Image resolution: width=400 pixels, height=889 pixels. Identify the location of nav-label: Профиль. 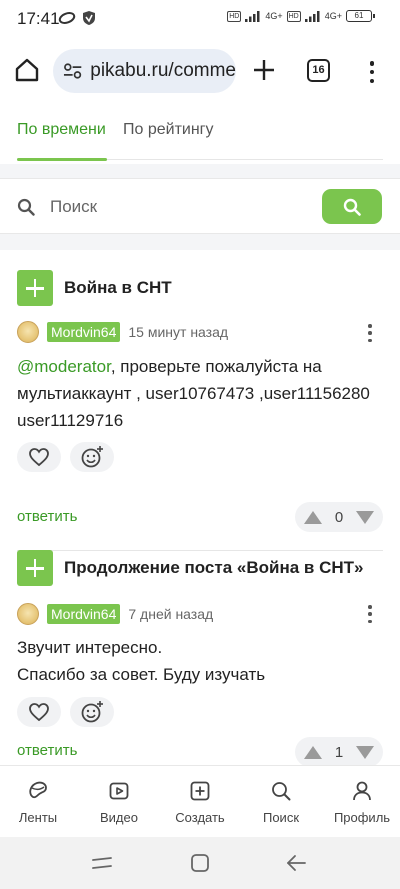
(362, 817).